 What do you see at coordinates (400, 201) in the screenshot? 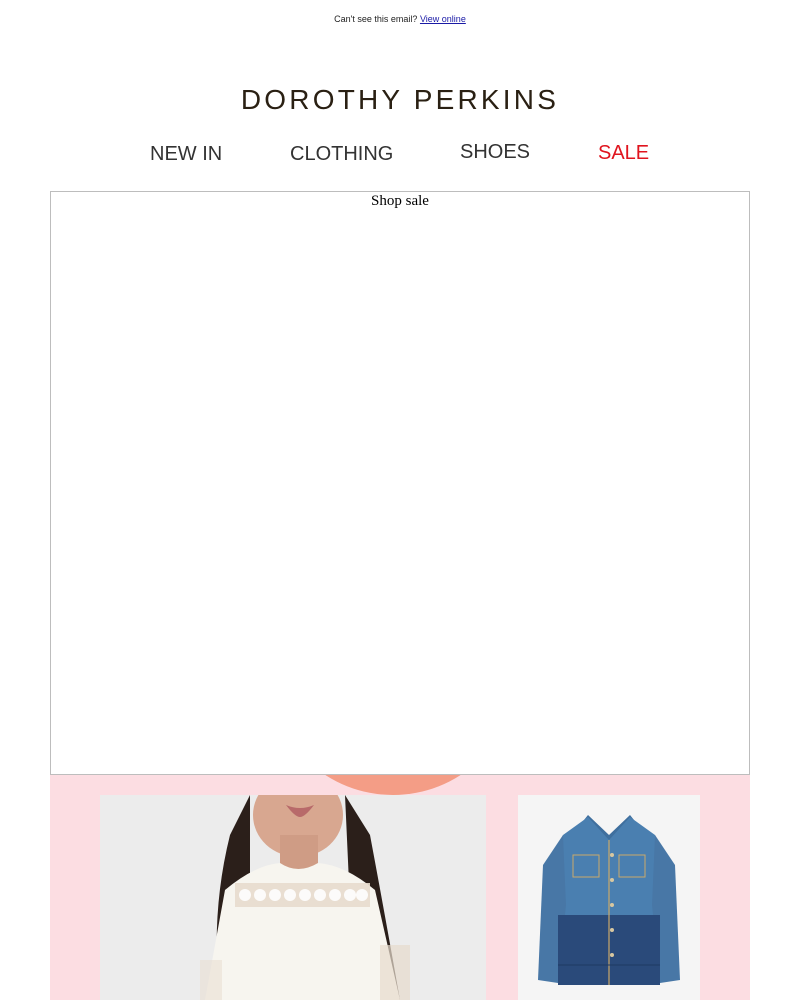
I see `hero-alt-text: Shop sale` at bounding box center [400, 201].